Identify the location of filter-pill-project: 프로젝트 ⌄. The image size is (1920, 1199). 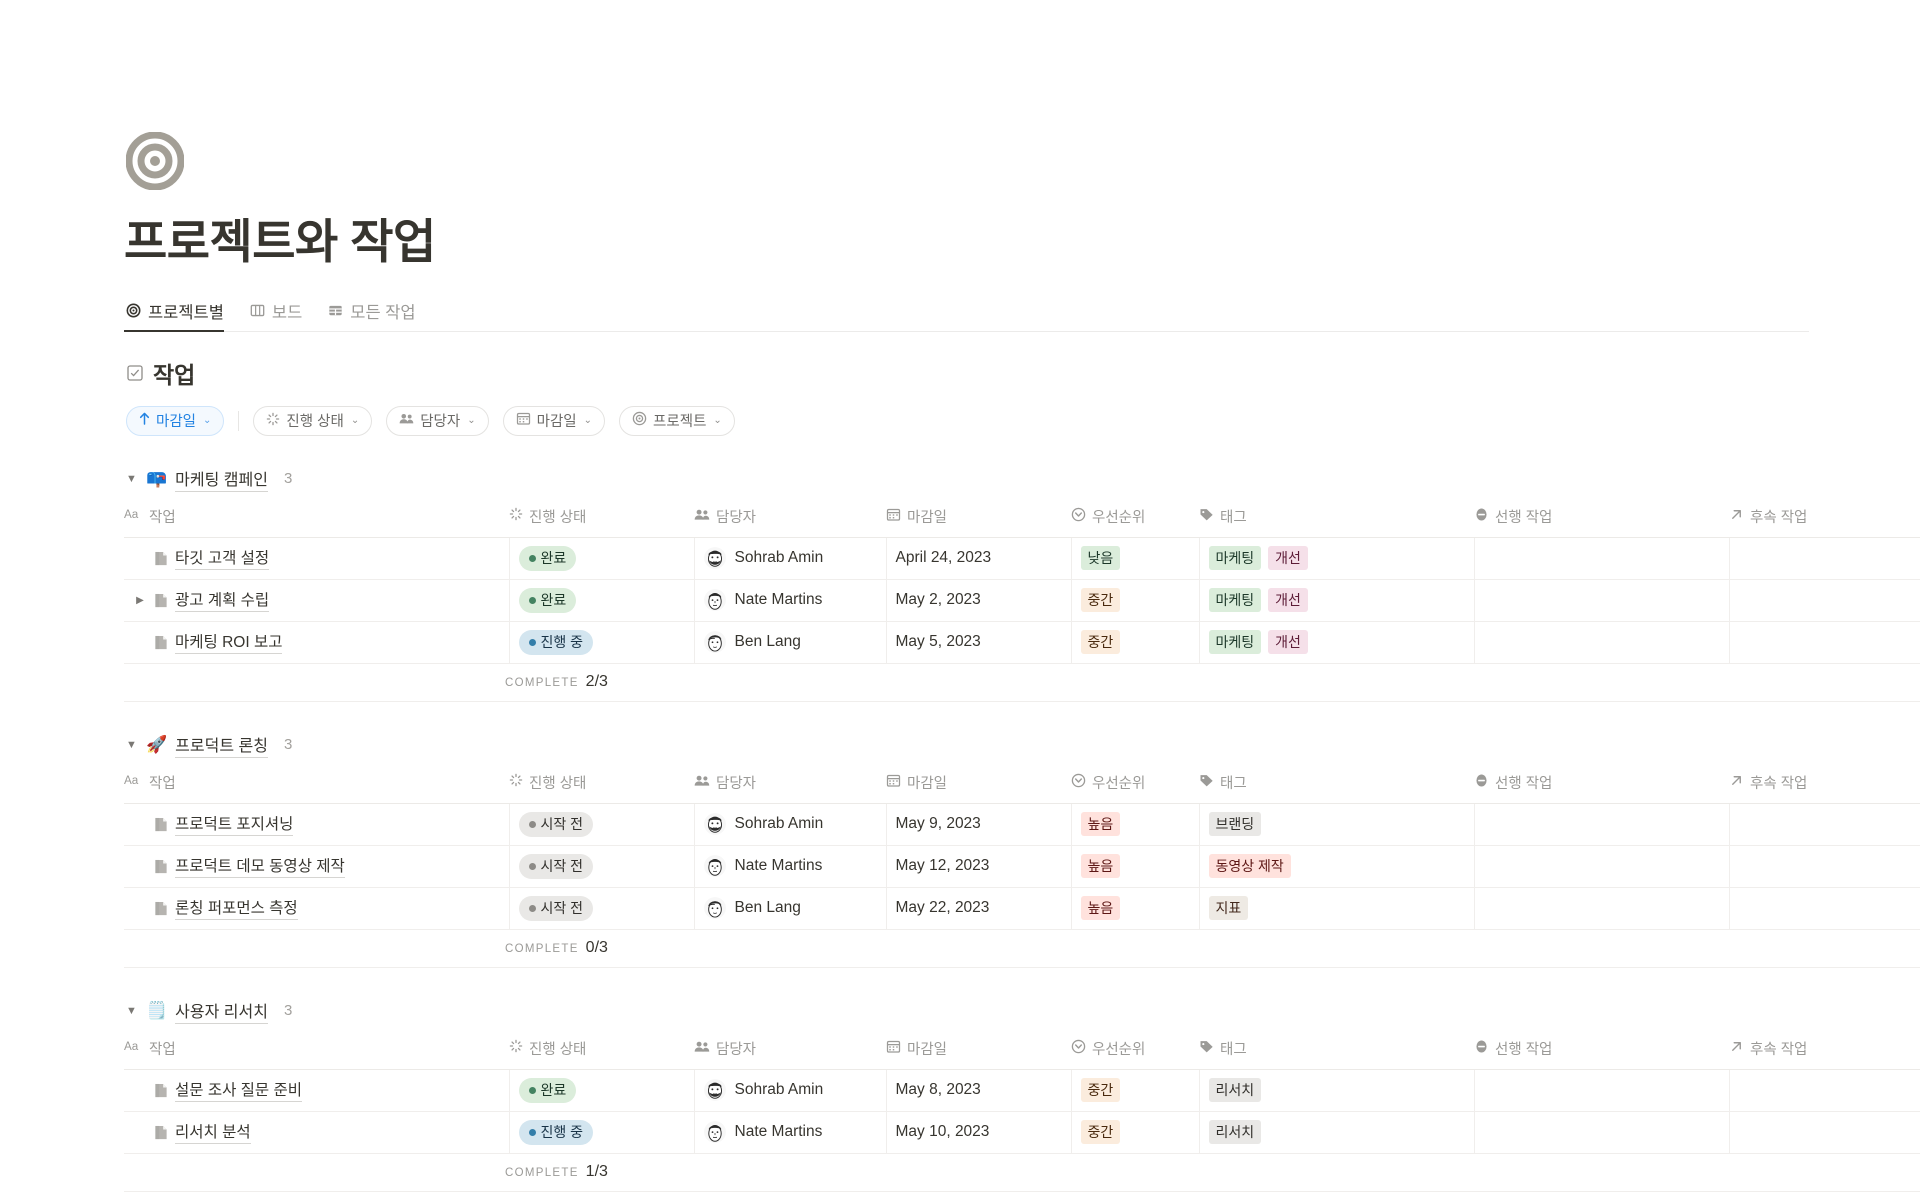
(677, 420).